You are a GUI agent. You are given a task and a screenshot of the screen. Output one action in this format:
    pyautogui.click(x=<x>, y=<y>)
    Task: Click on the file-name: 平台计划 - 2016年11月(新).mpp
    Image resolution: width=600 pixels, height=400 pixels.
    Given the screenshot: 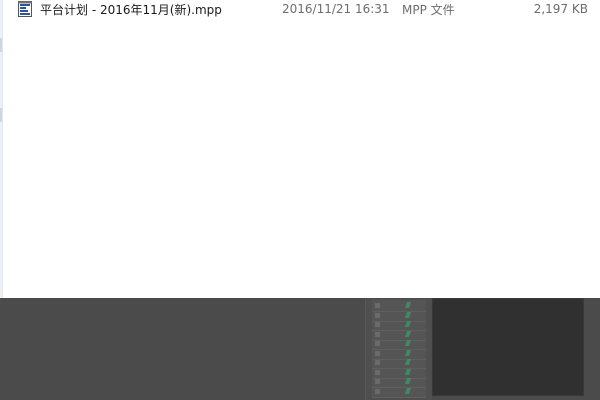 What is the action you would take?
    pyautogui.click(x=156, y=9)
    